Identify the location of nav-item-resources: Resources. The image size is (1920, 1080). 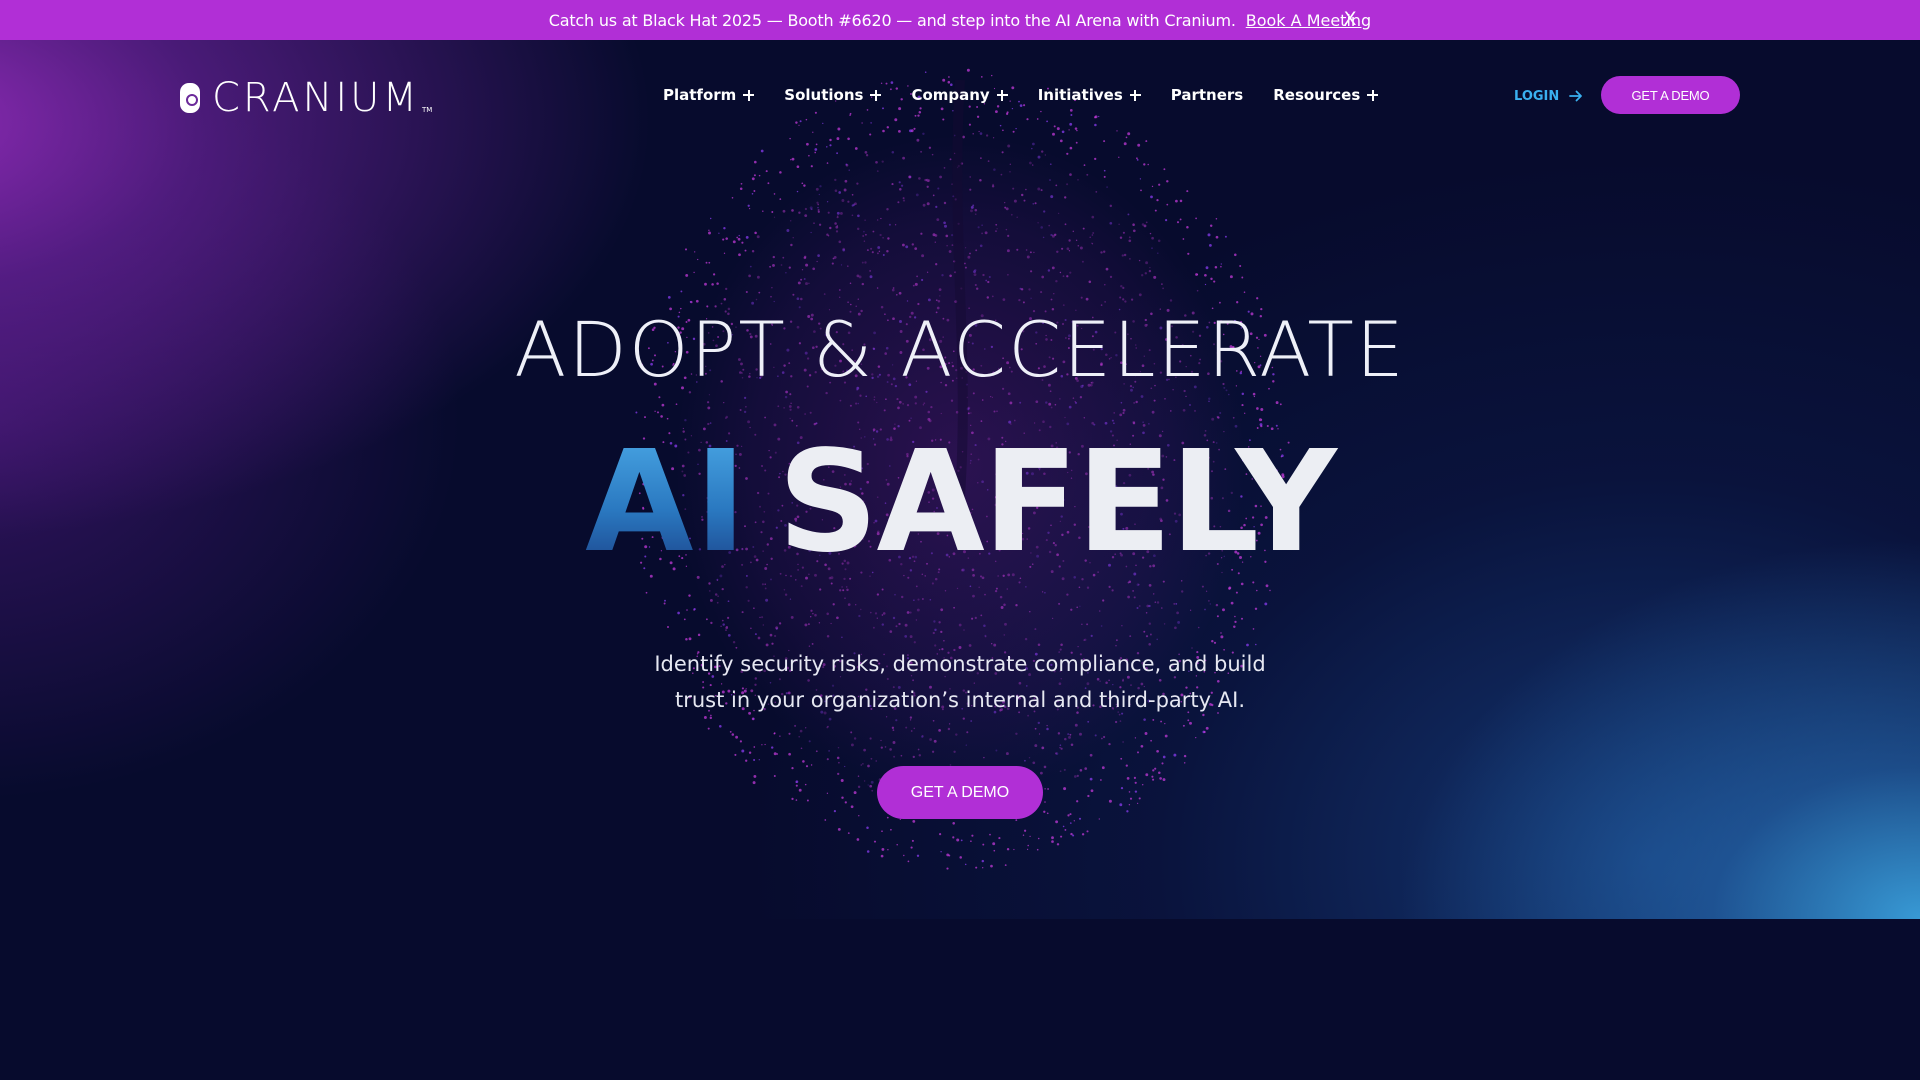
(1326, 95).